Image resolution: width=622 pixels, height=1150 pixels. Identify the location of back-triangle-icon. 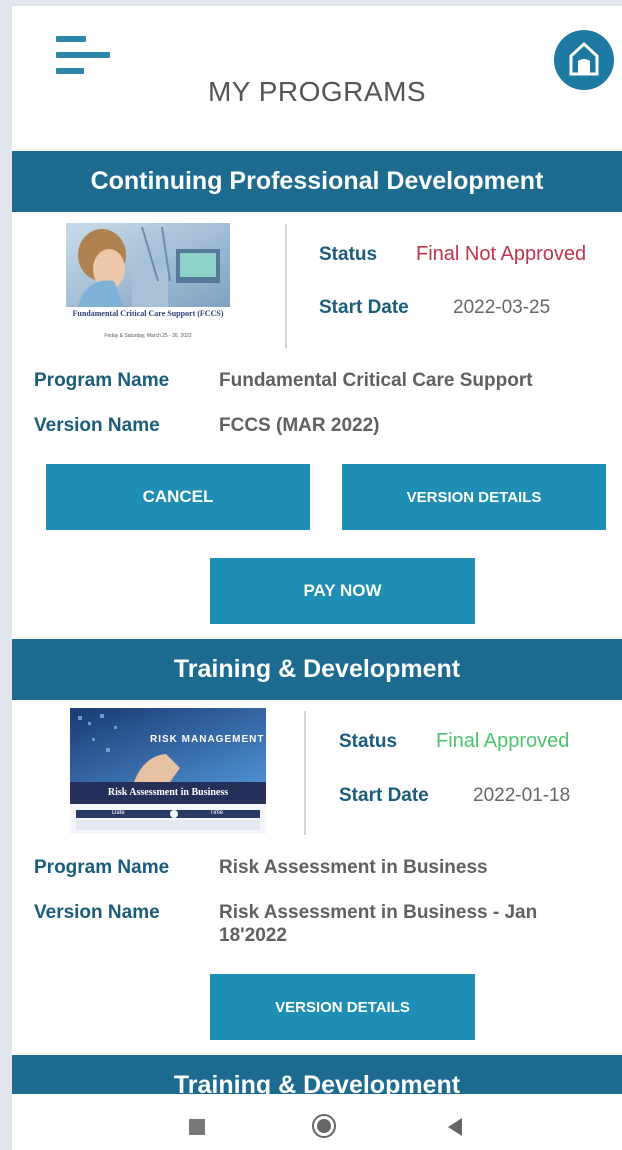
(455, 1127).